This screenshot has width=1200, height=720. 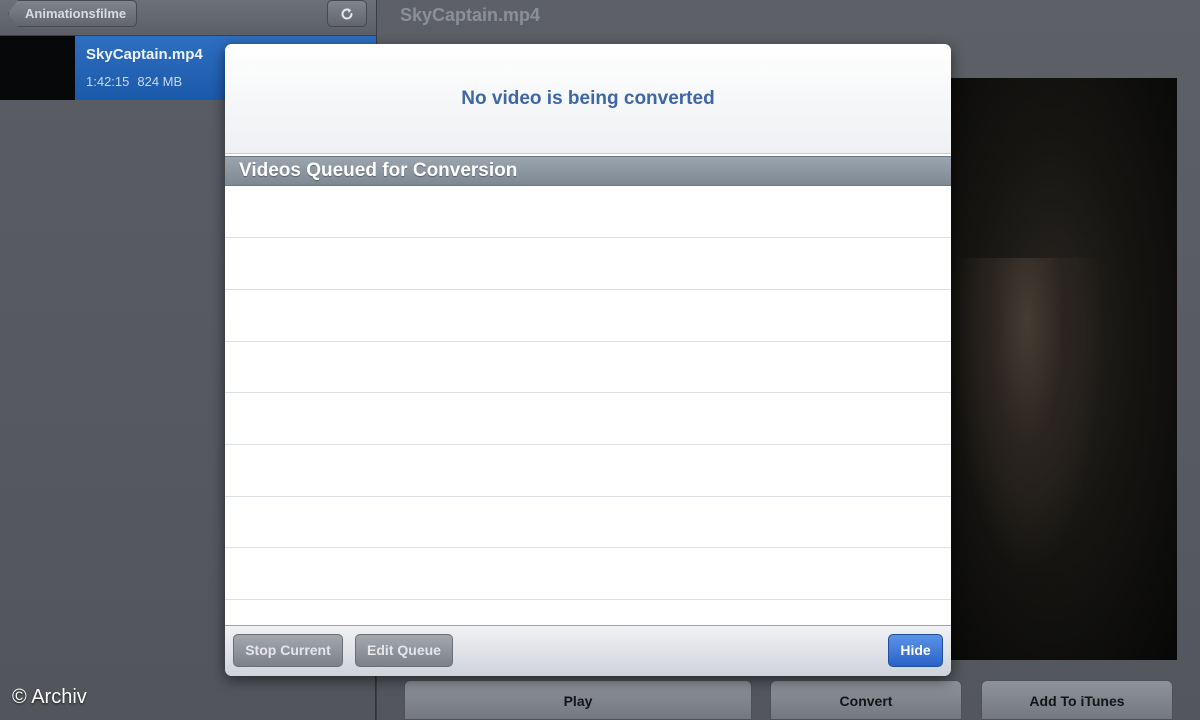 I want to click on stop-current-button: Stop Current, so click(x=288, y=650).